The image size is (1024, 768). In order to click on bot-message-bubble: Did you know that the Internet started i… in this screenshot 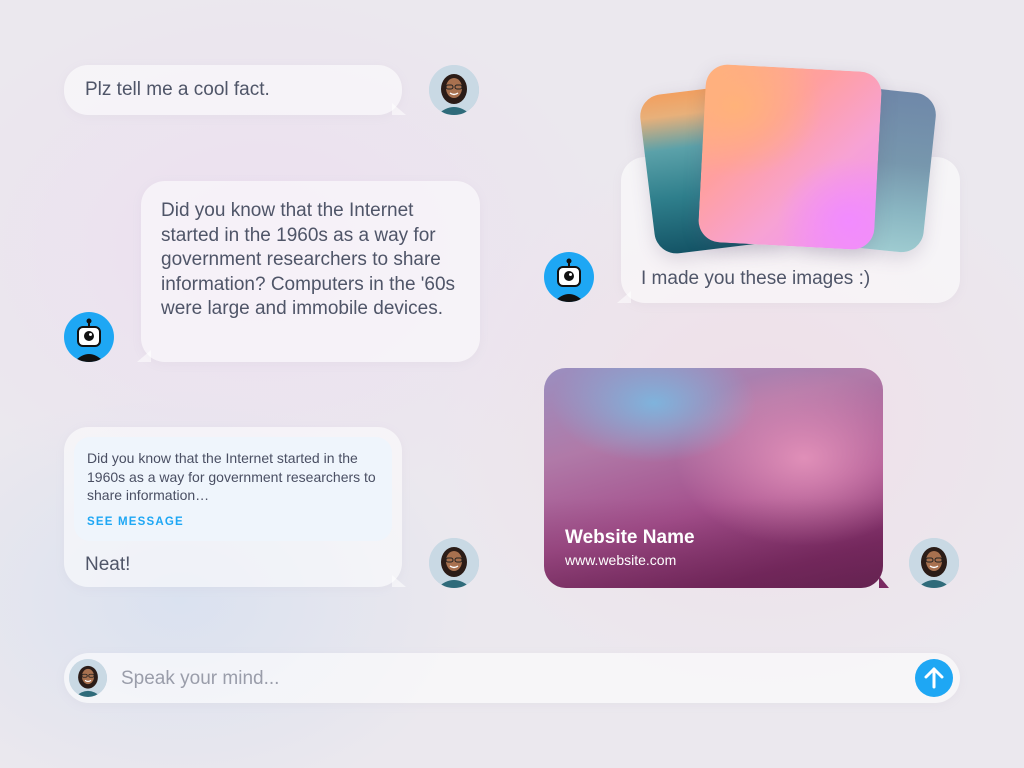, I will do `click(310, 271)`.